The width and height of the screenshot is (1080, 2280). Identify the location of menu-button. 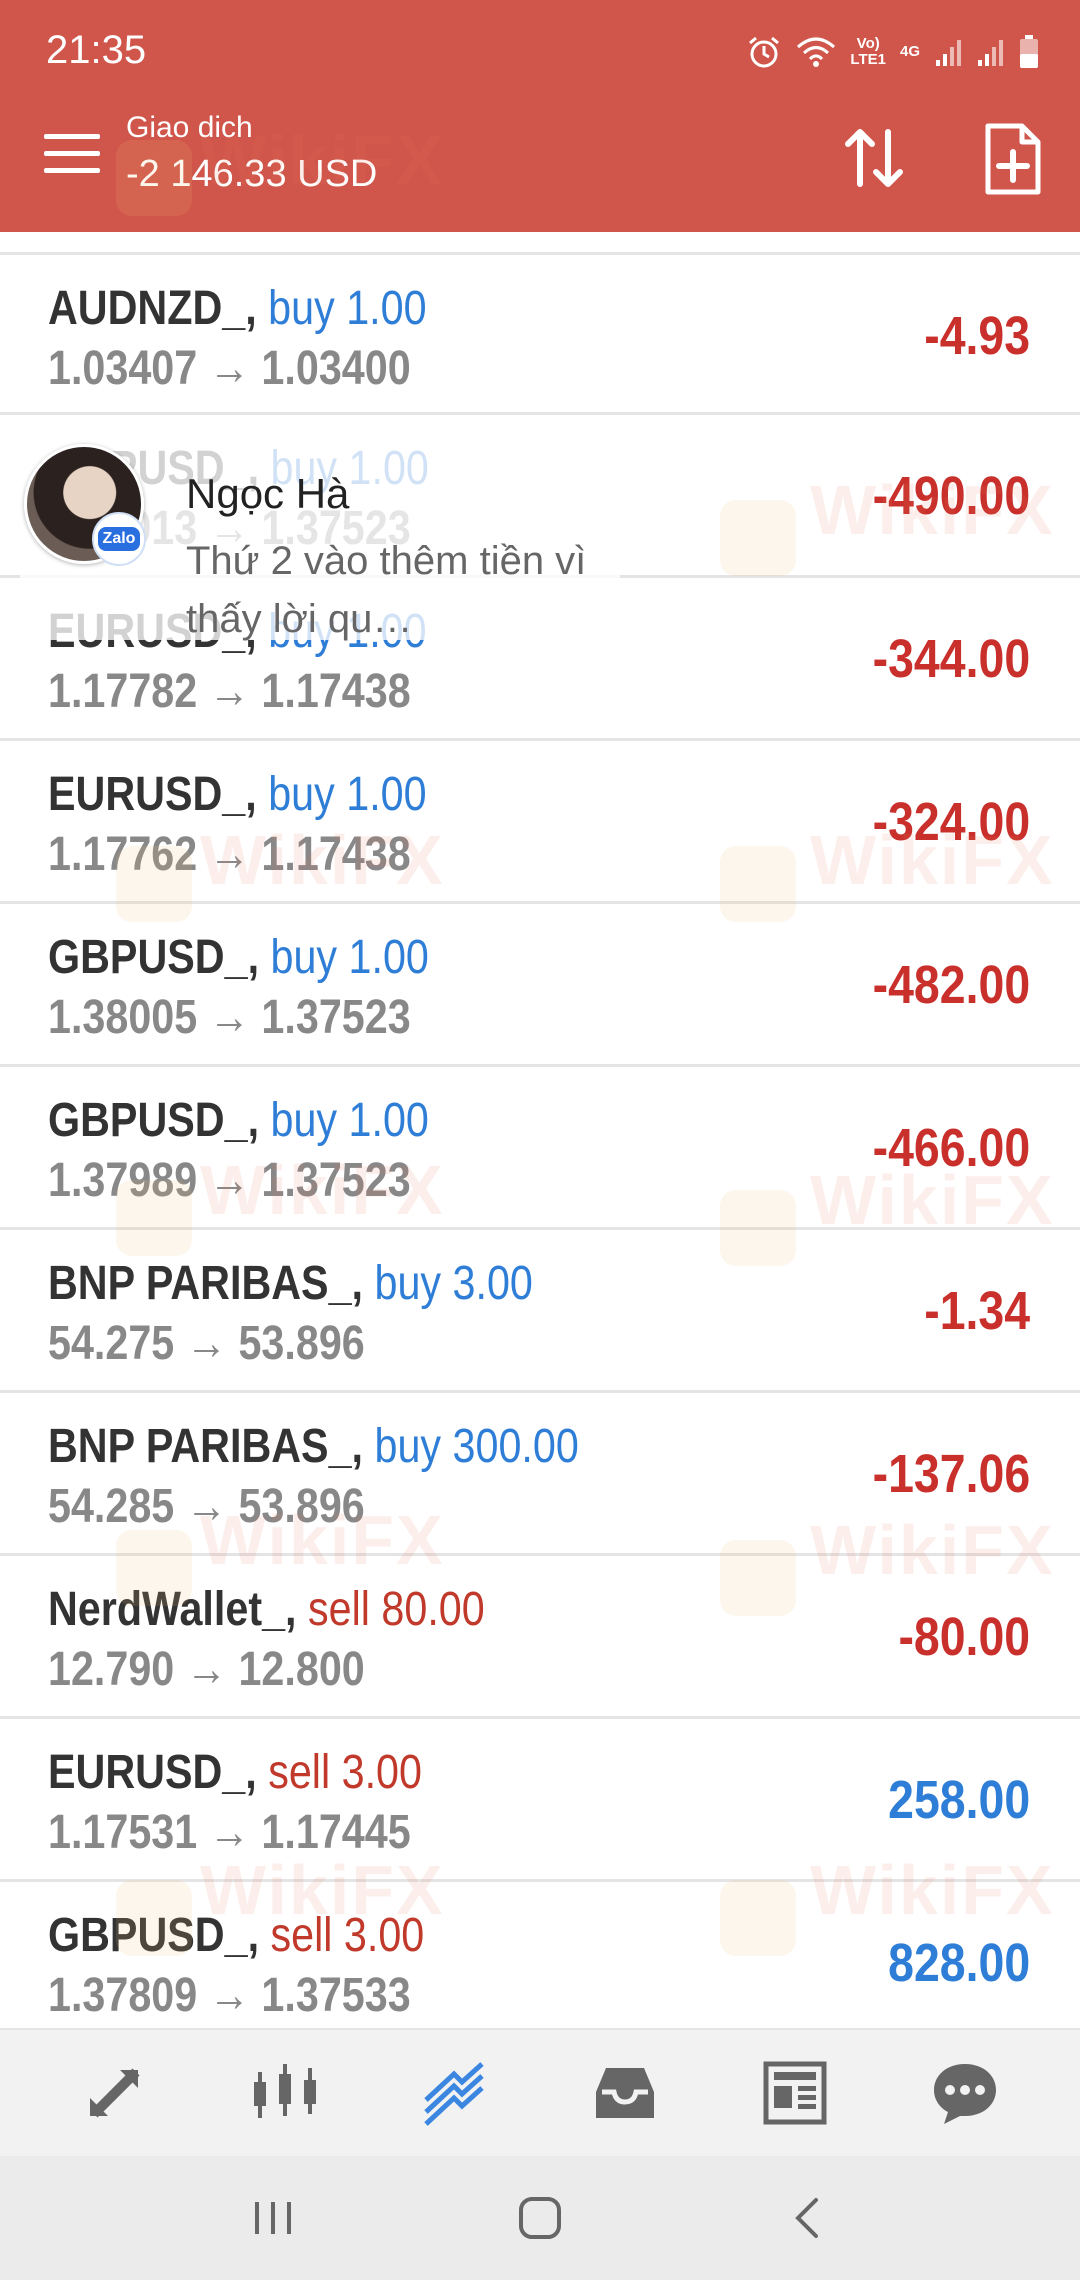
(72, 156).